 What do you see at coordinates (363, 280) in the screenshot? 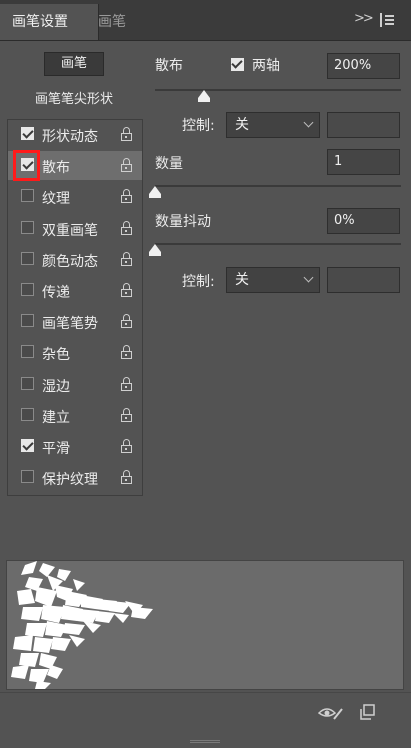
I see `jitter-control-field` at bounding box center [363, 280].